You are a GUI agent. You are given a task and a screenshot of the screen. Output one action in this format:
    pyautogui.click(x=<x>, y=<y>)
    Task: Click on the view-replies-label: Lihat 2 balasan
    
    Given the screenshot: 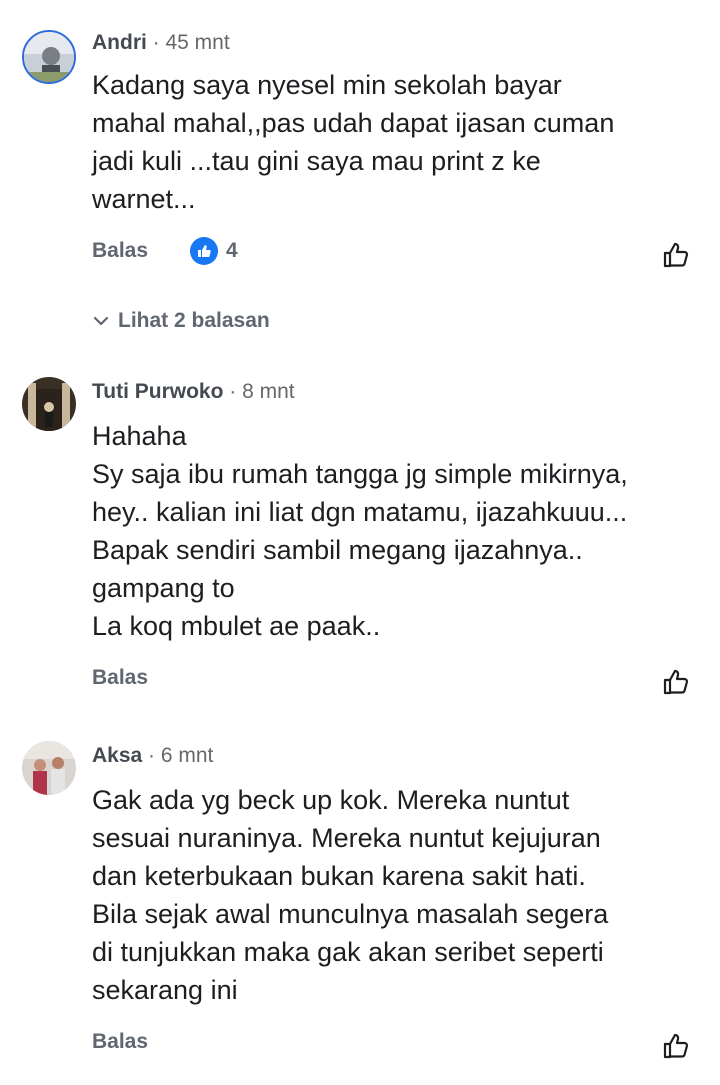 What is the action you would take?
    pyautogui.click(x=194, y=320)
    